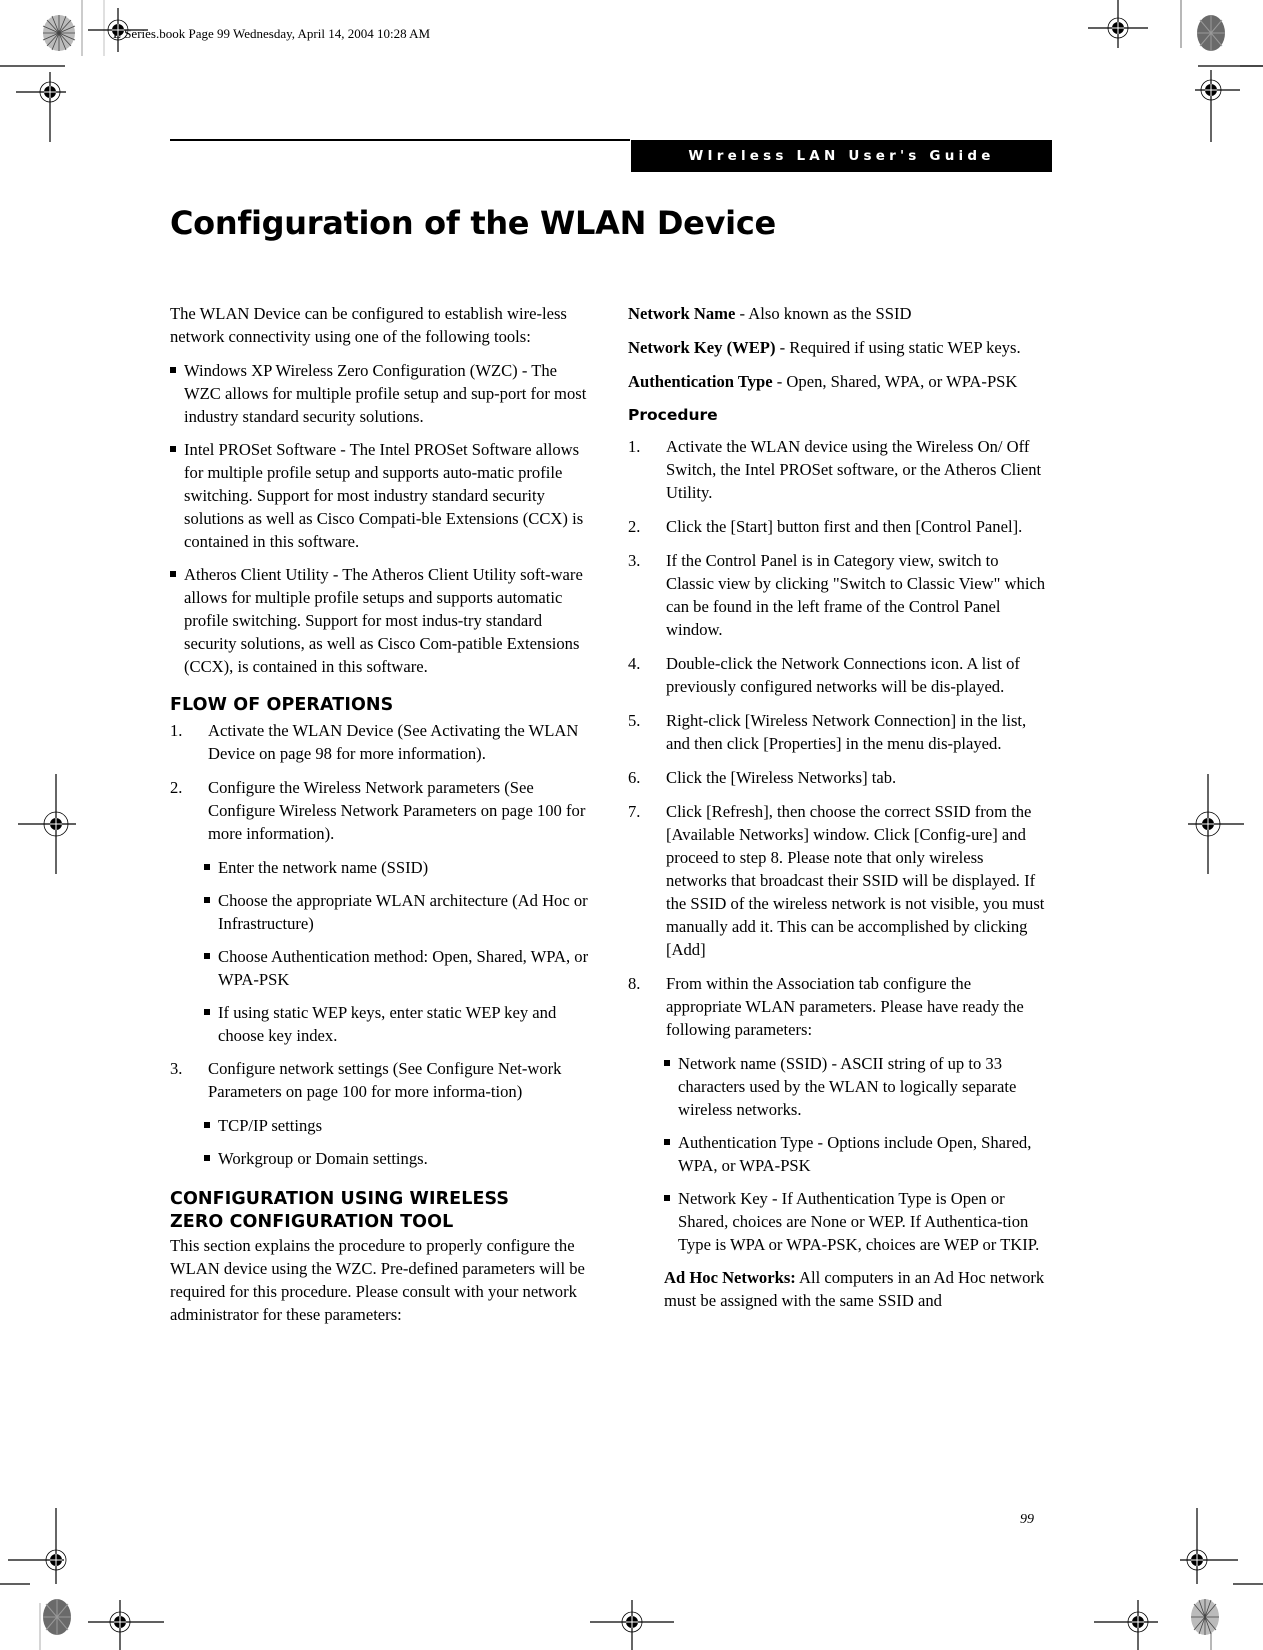 The image size is (1263, 1650). I want to click on running-header-title: WIreless LAN User's Guide, so click(841, 156).